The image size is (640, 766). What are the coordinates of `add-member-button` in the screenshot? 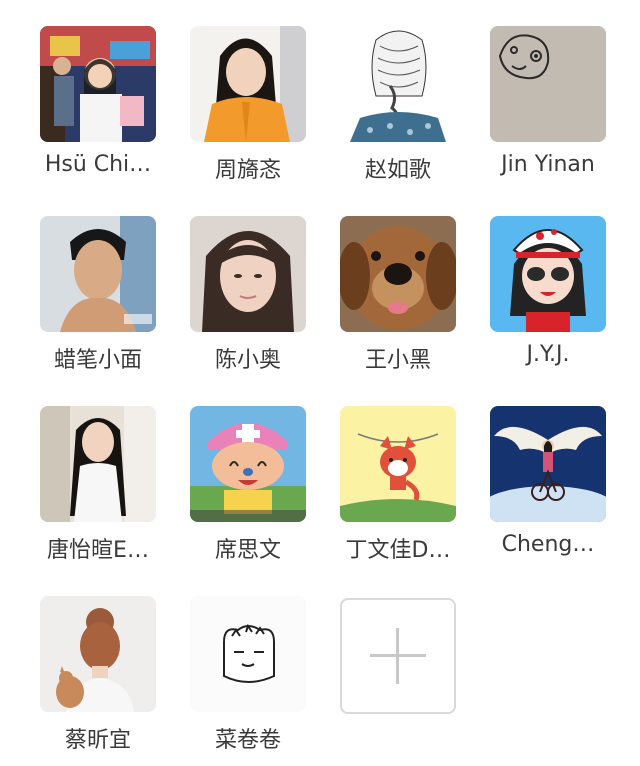 It's located at (398, 656).